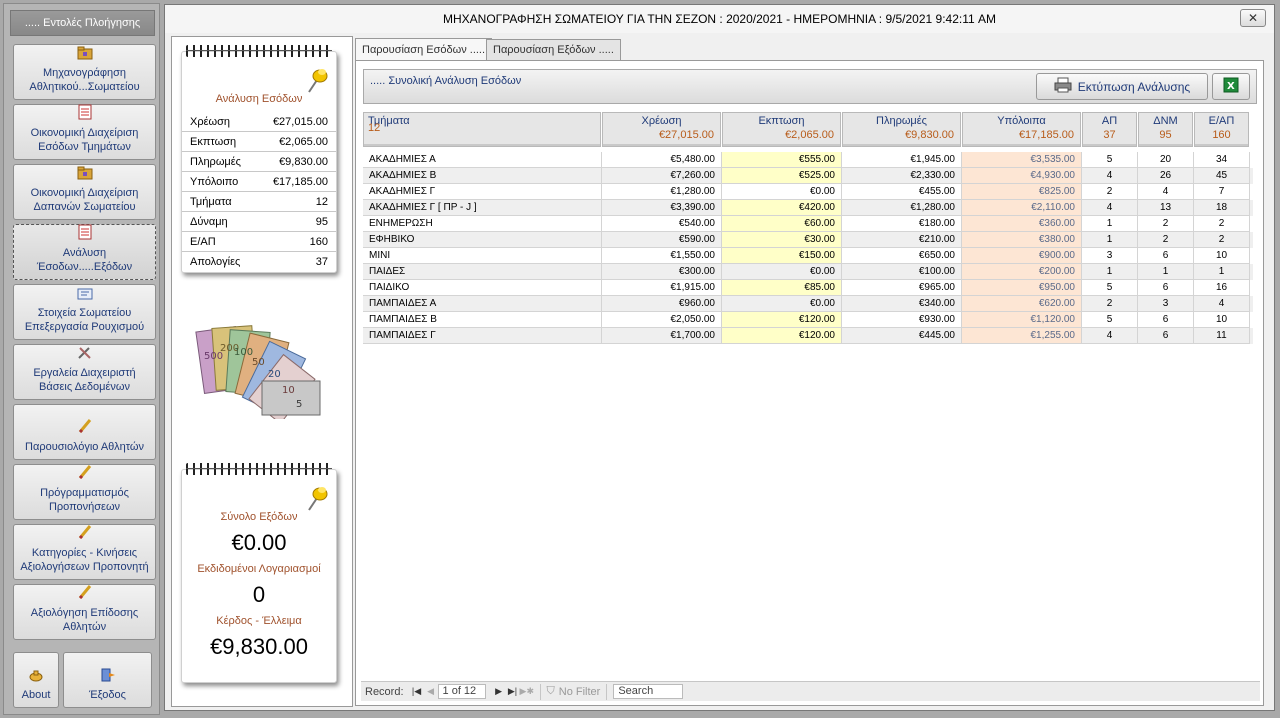  I want to click on payments-cell: €2,330.00, so click(902, 176).